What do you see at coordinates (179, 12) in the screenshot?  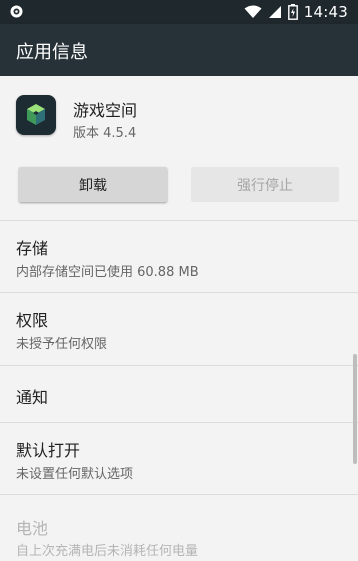 I see `status-bar: 14:43` at bounding box center [179, 12].